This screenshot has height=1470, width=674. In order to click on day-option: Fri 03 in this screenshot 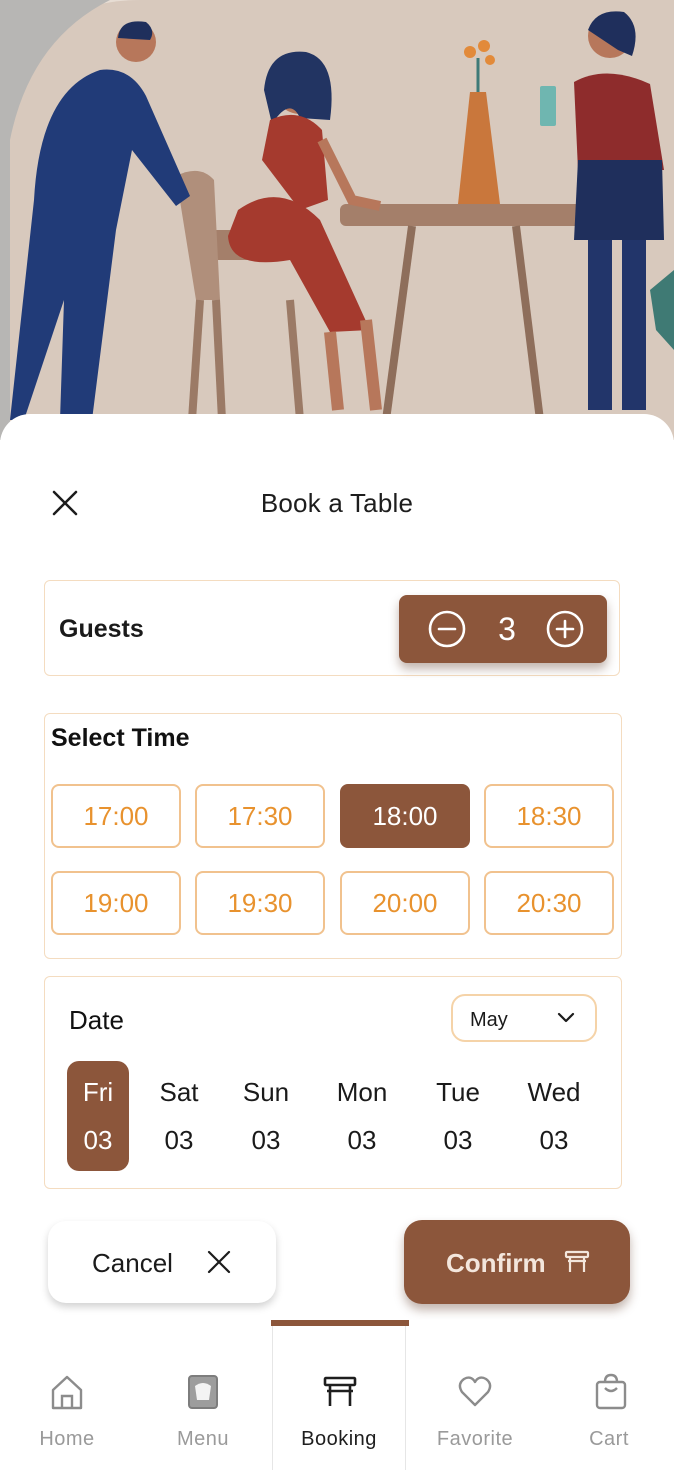, I will do `click(98, 1116)`.